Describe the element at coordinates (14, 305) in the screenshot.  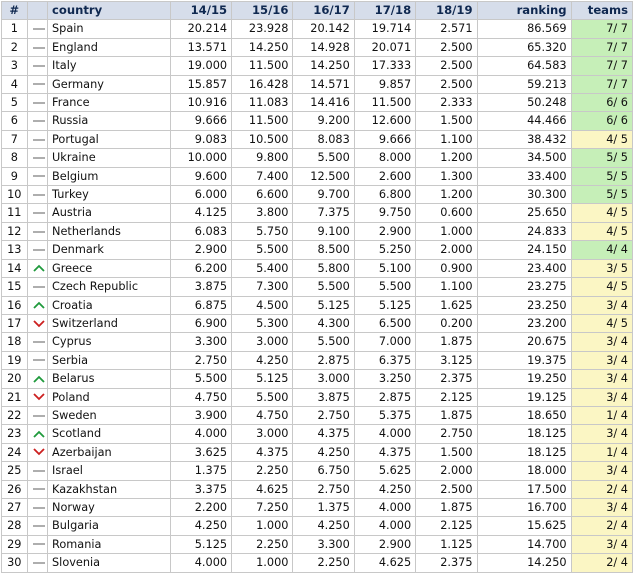
I see `rank-number-cell: 16` at that location.